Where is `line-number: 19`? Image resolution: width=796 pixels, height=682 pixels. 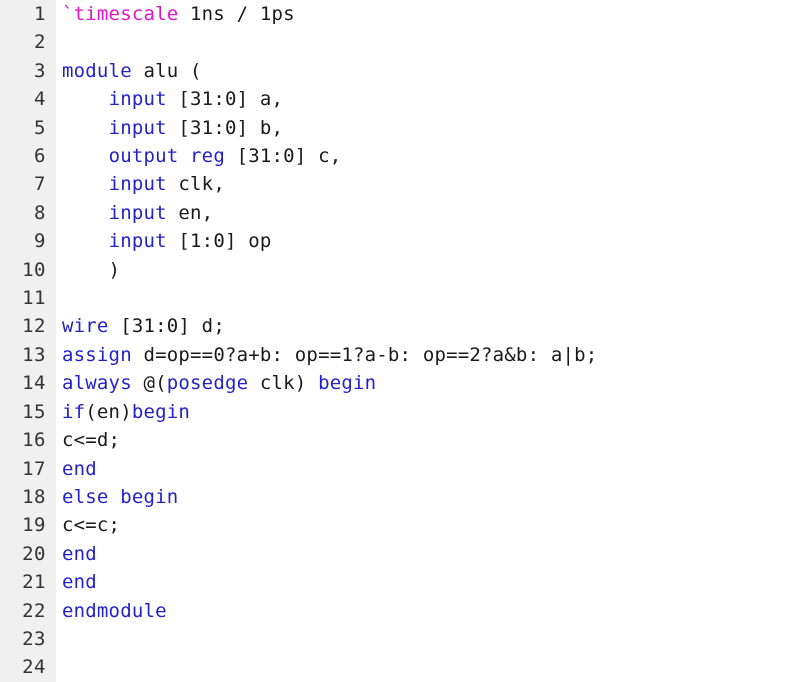 line-number: 19 is located at coordinates (34, 525).